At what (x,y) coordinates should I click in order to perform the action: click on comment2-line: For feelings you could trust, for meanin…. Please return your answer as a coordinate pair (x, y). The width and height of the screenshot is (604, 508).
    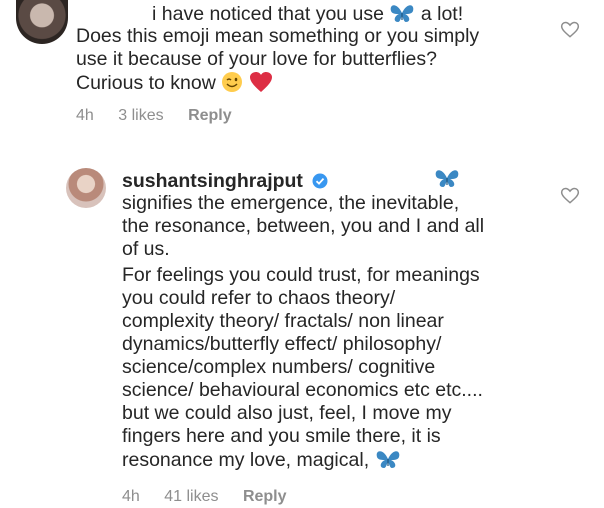
    Looking at the image, I should click on (301, 275).